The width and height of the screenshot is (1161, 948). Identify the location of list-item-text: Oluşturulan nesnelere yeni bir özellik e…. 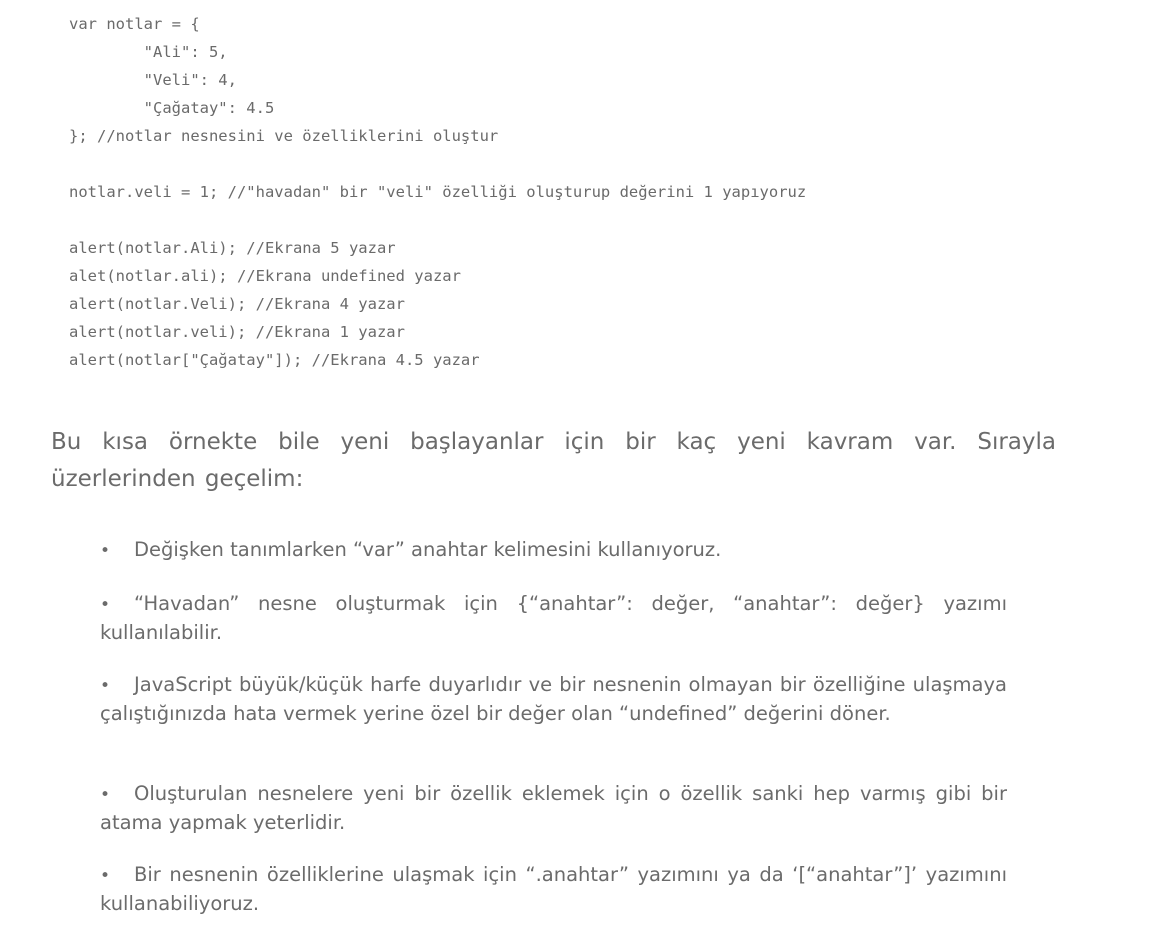
(553, 808).